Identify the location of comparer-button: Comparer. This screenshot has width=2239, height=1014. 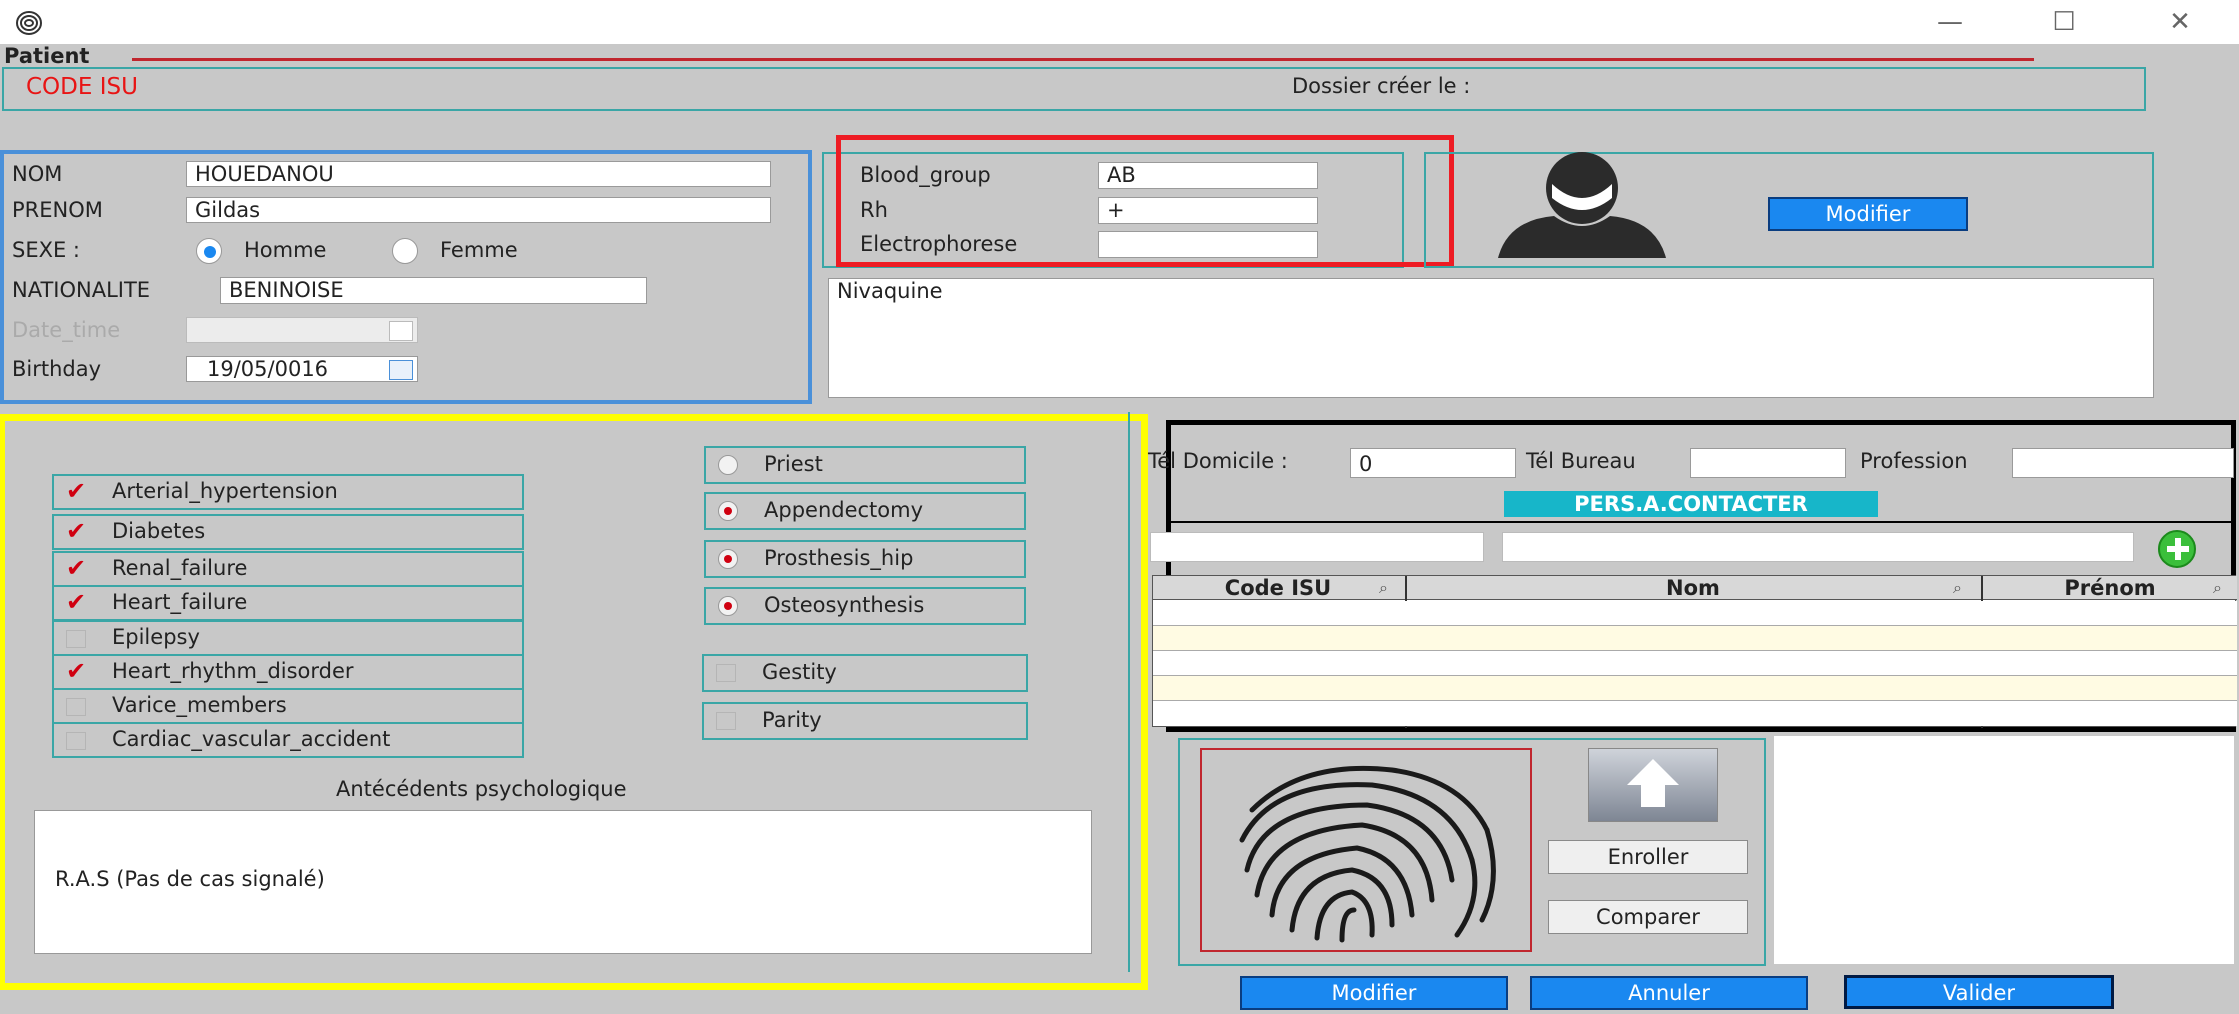
(1648, 917).